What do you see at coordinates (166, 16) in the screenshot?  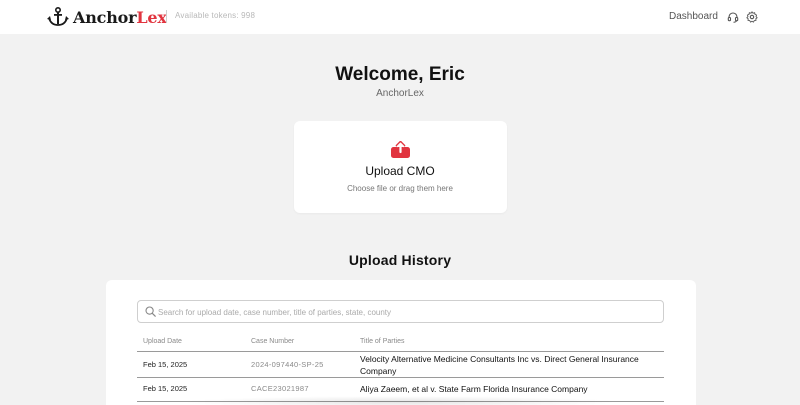 I see `header-divider` at bounding box center [166, 16].